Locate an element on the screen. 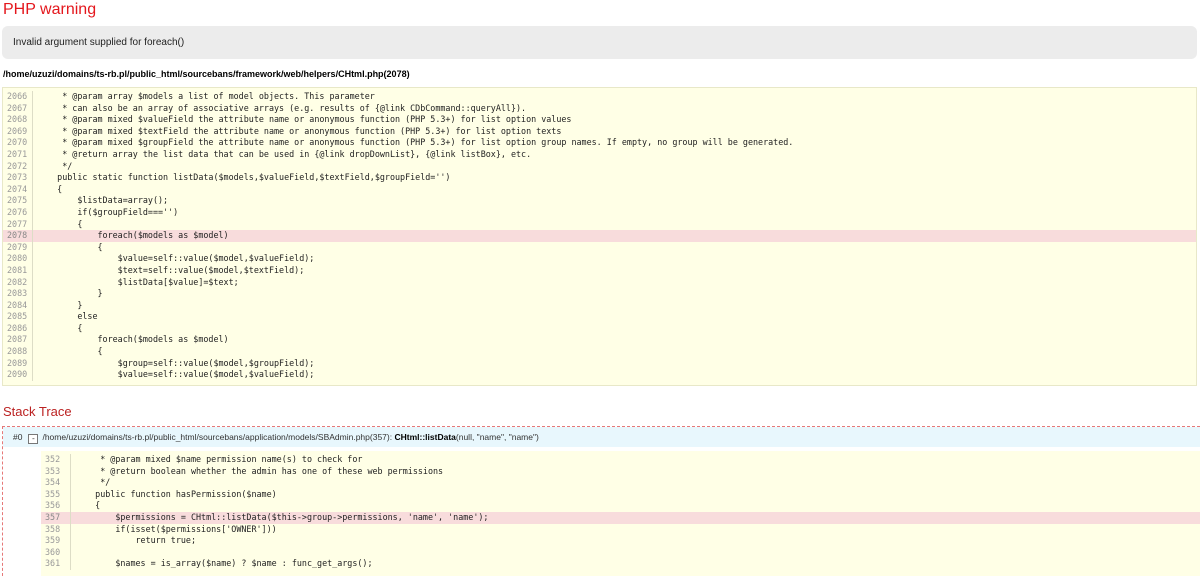  line-number: 2081 is located at coordinates (18, 270).